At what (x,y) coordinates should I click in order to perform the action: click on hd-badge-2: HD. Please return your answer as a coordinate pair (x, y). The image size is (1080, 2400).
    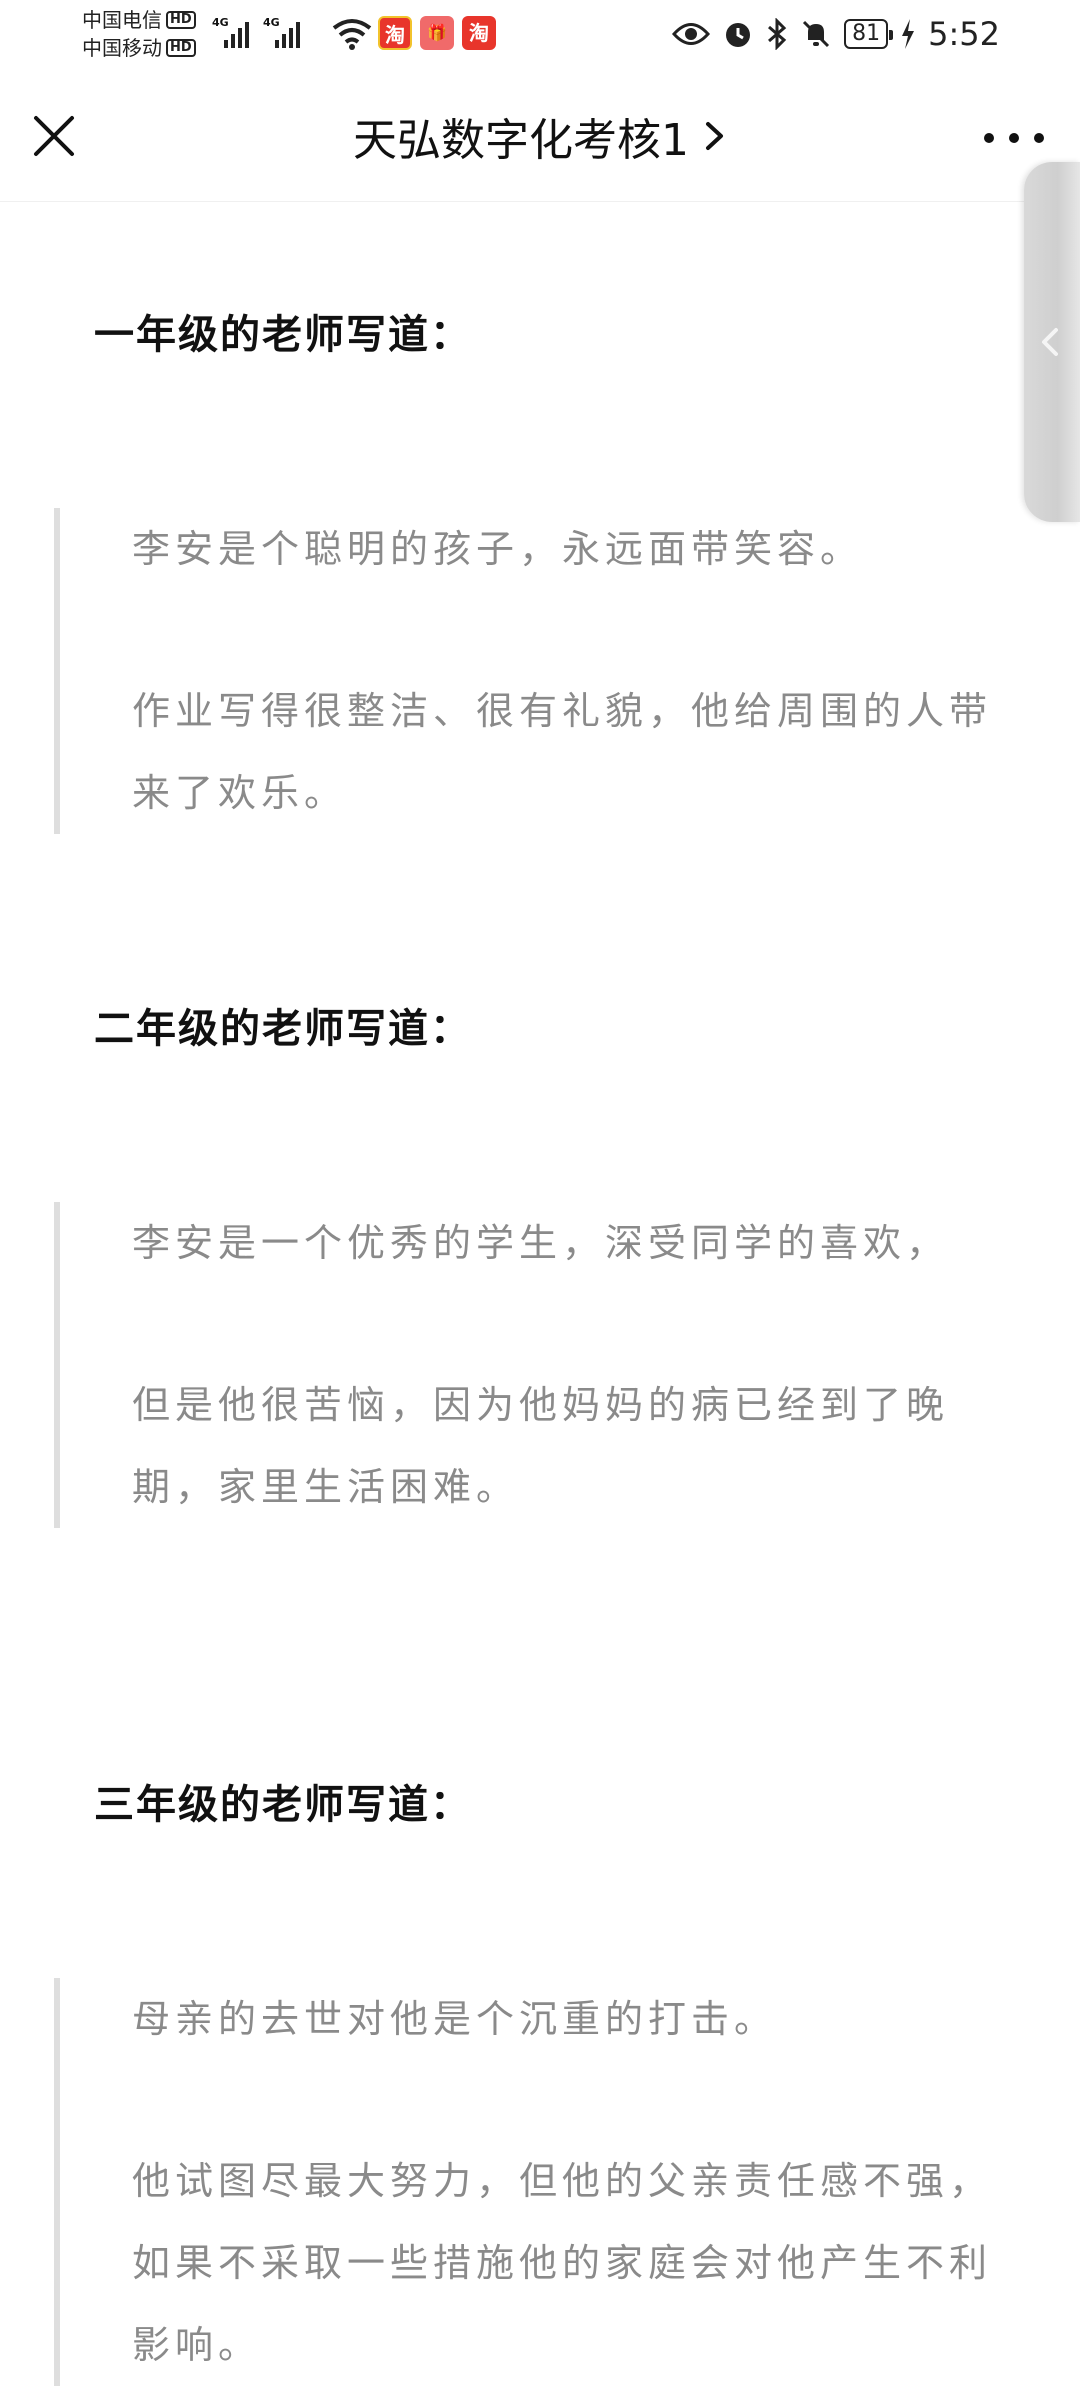
    Looking at the image, I should click on (181, 48).